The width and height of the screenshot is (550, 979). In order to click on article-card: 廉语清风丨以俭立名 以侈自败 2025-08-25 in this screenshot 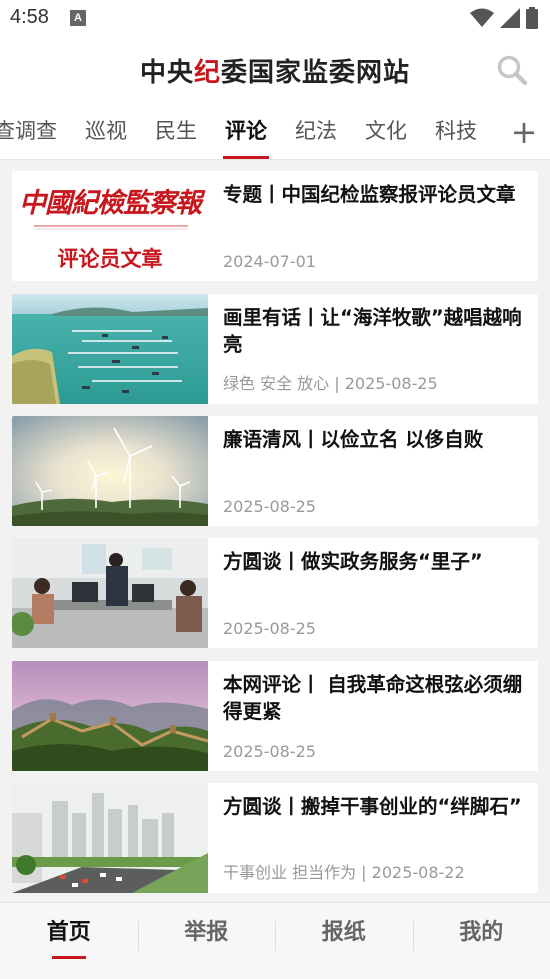, I will do `click(275, 471)`.